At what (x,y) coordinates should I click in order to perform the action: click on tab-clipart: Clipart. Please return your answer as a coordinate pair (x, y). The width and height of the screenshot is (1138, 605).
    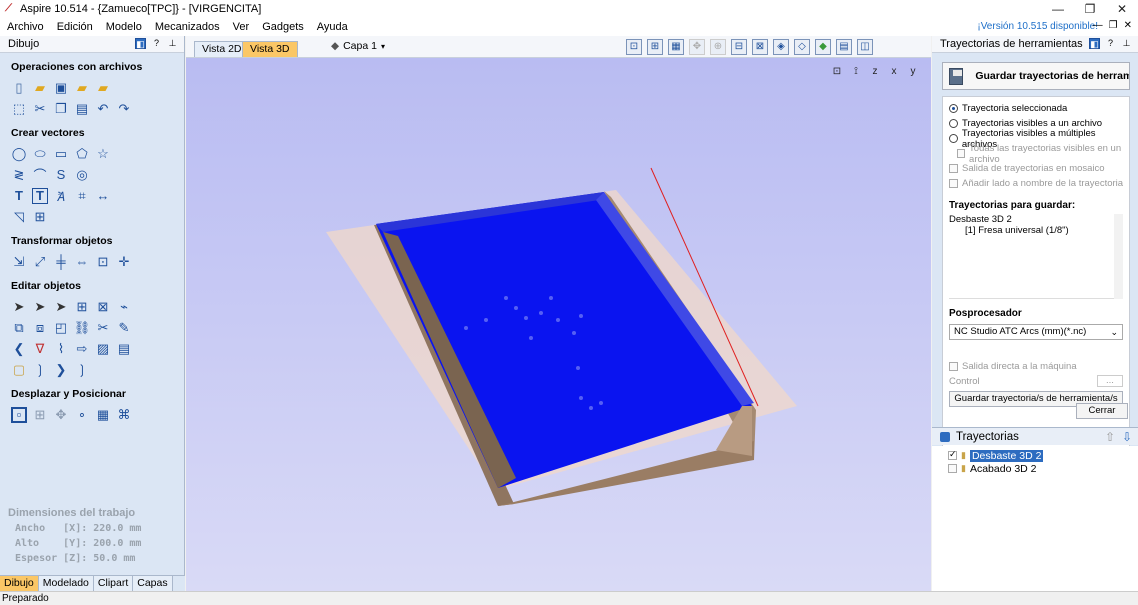
    Looking at the image, I should click on (113, 583).